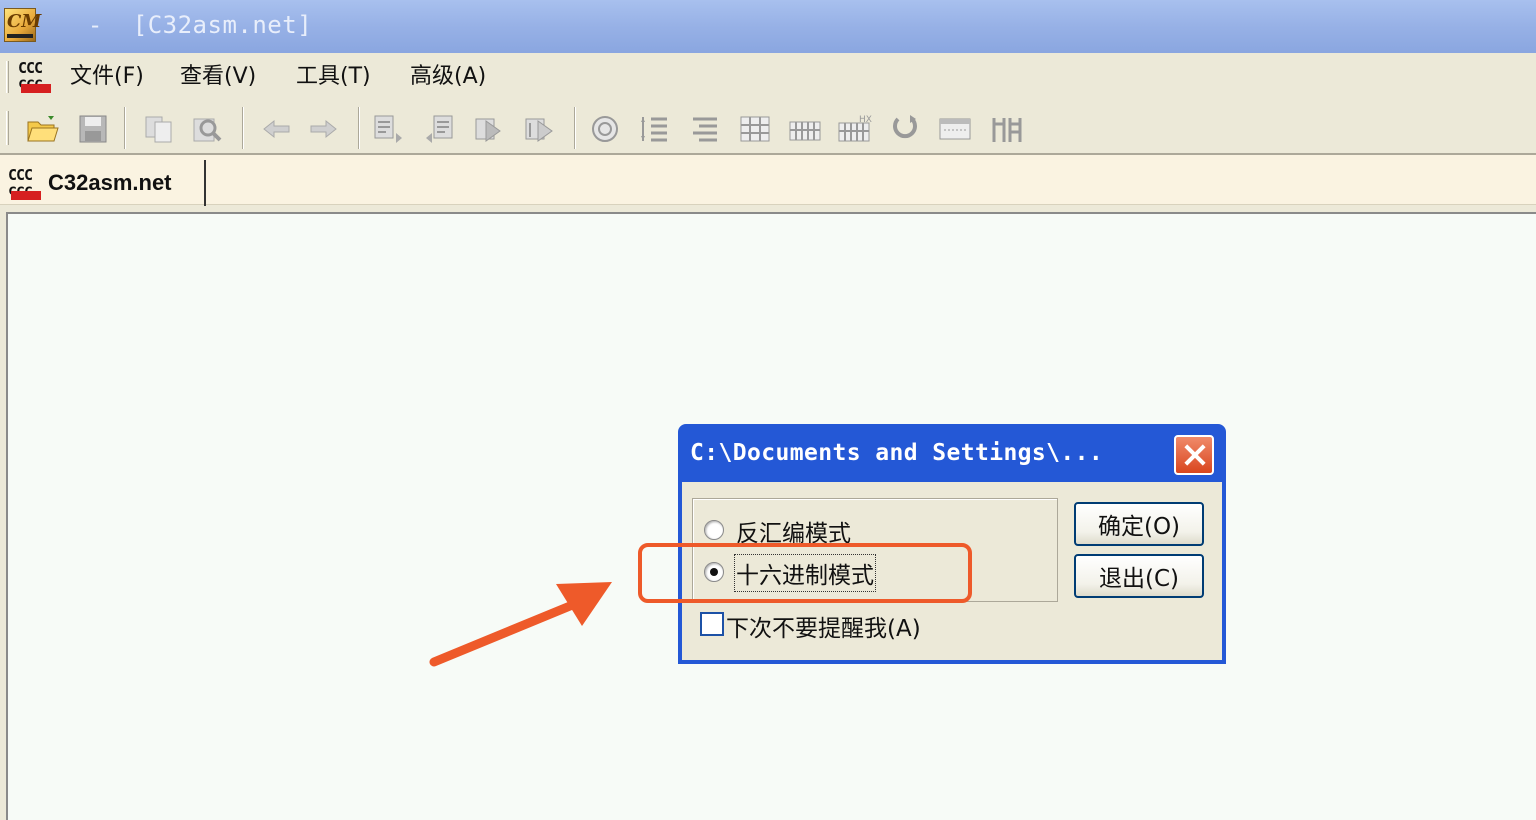 The height and width of the screenshot is (820, 1536). What do you see at coordinates (805, 573) in the screenshot?
I see `annotation-highlight-box` at bounding box center [805, 573].